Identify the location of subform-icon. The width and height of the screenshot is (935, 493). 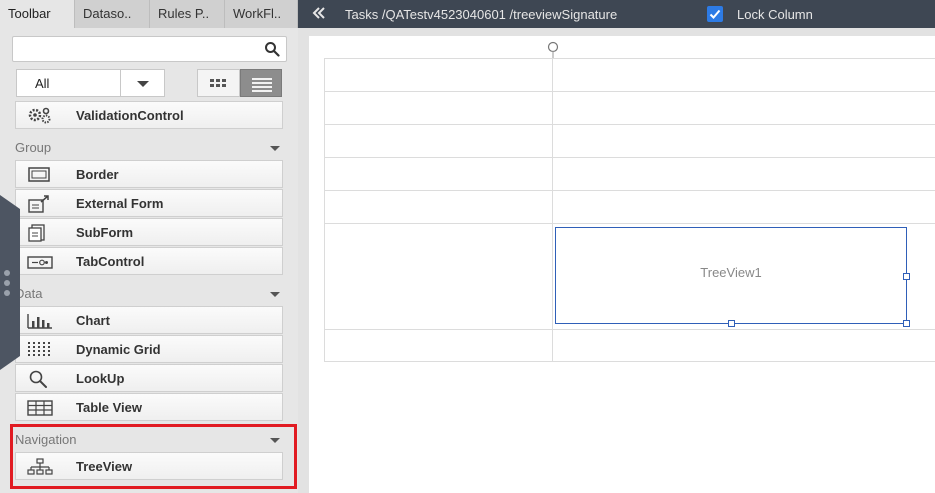
(36, 233).